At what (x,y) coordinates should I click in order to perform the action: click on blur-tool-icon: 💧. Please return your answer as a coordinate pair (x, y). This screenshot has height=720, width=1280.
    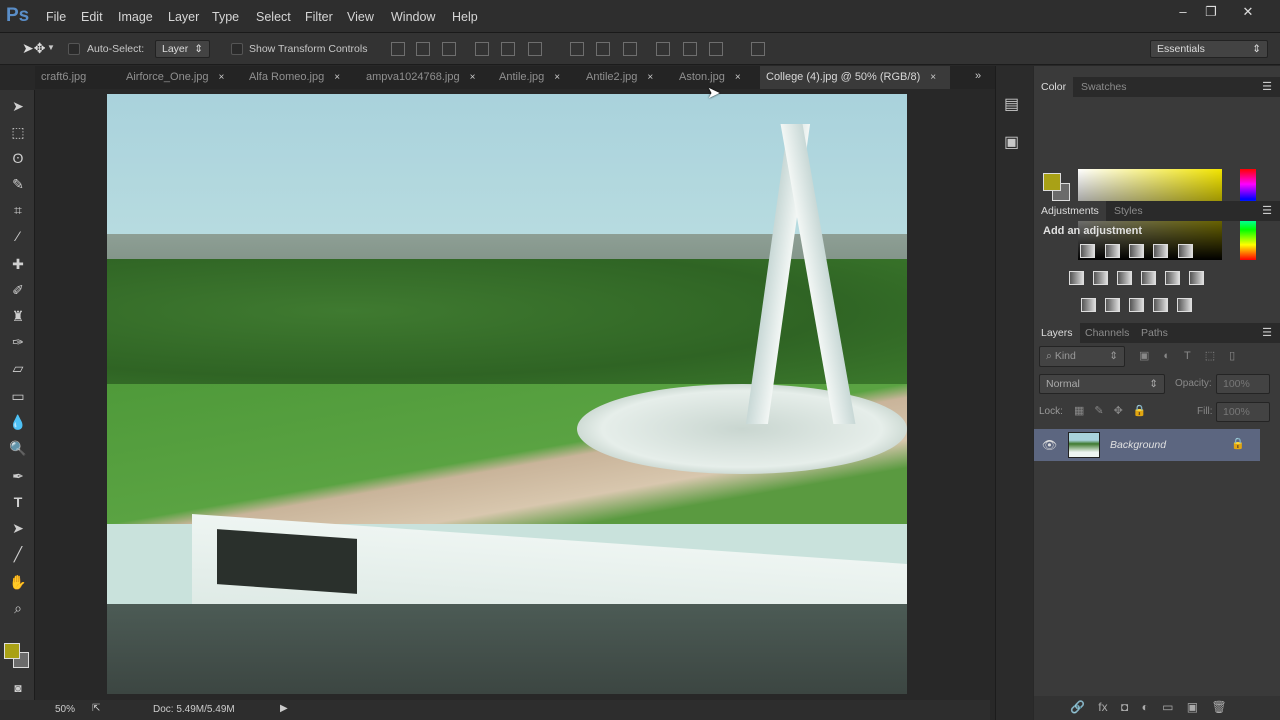
    Looking at the image, I should click on (18, 422).